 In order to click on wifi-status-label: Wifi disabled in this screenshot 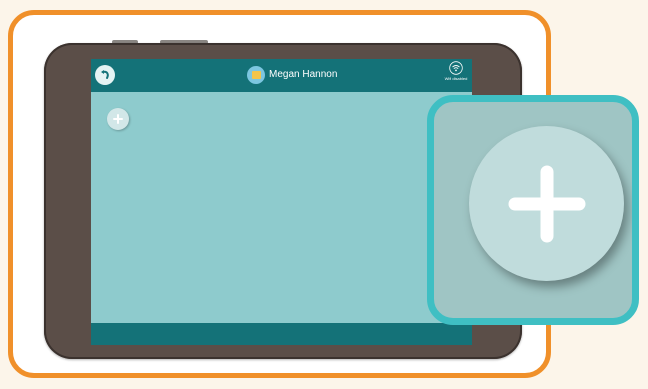, I will do `click(456, 78)`.